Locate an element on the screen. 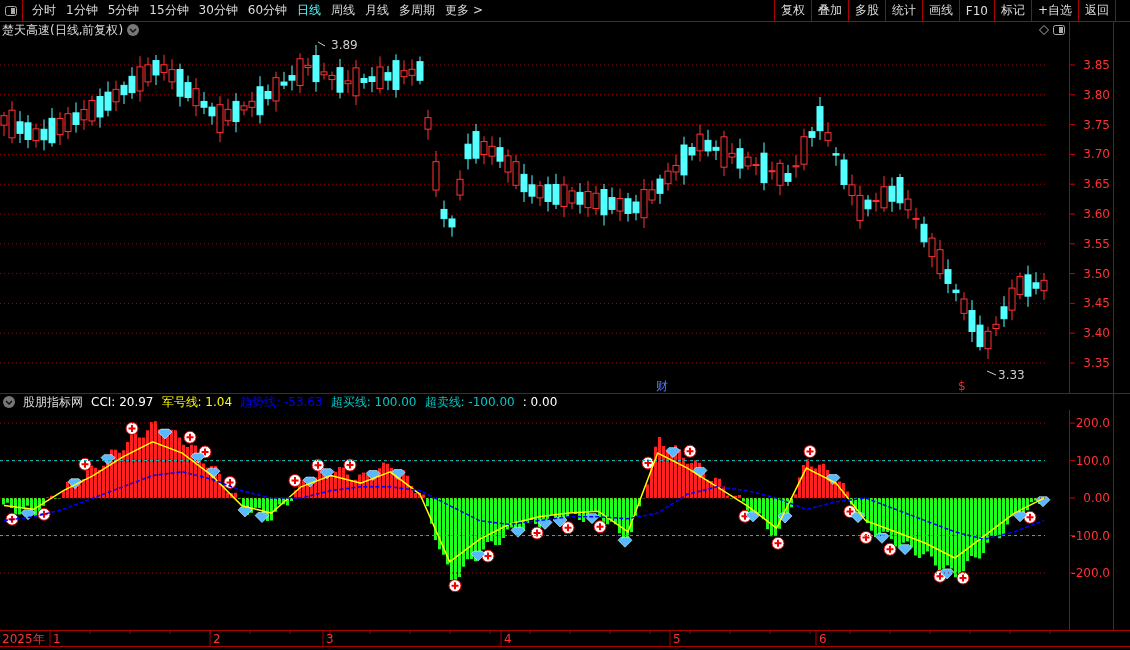  low-price-label: 3.33 is located at coordinates (1005, 375).